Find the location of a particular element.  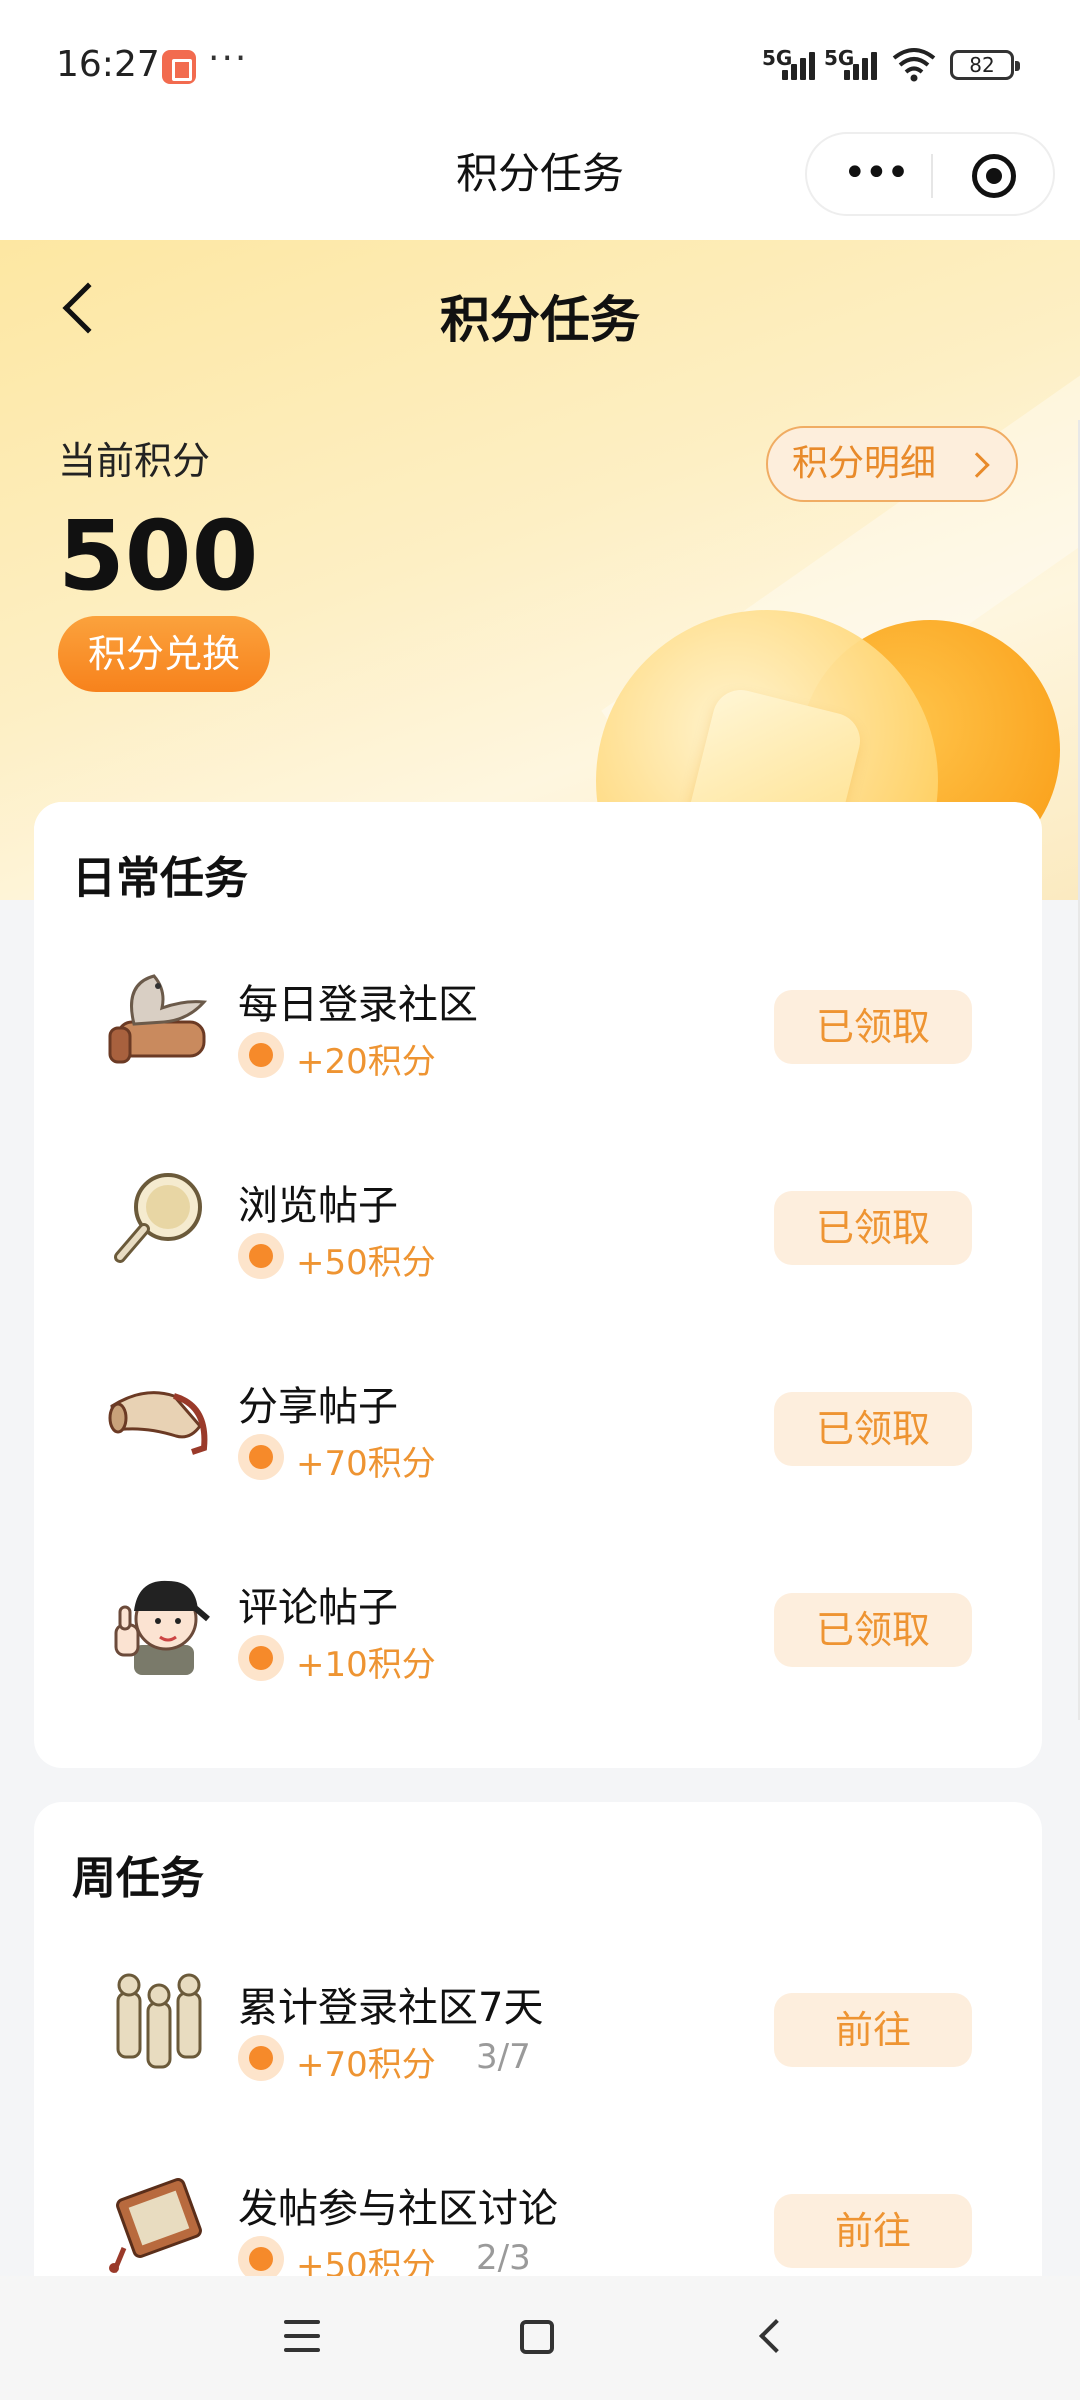

system-nav-bar is located at coordinates (540, 2338).